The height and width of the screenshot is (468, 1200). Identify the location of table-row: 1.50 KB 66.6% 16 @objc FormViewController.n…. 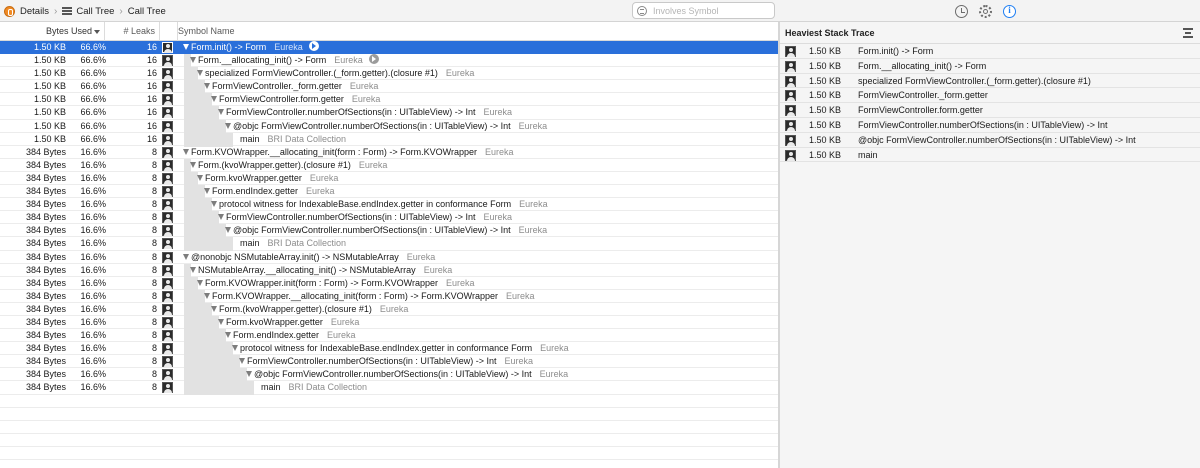
(389, 126).